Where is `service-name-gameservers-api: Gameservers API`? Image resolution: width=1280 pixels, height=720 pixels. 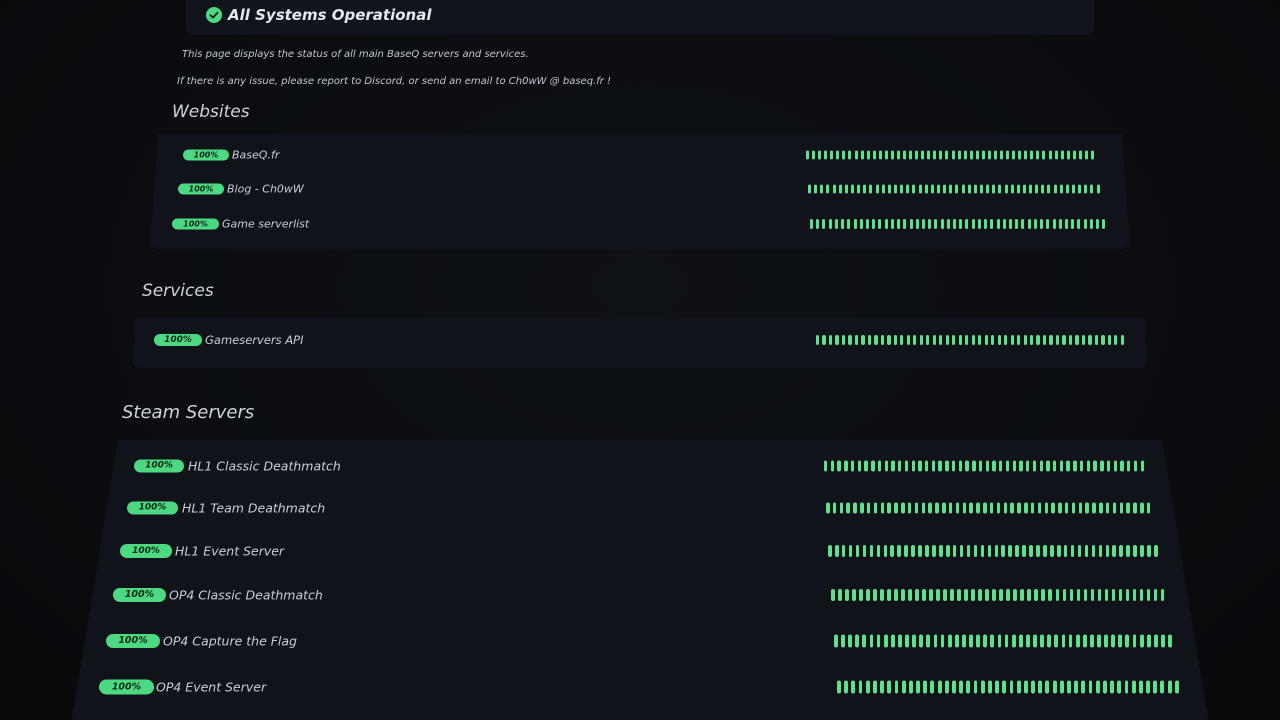 service-name-gameservers-api: Gameservers API is located at coordinates (254, 340).